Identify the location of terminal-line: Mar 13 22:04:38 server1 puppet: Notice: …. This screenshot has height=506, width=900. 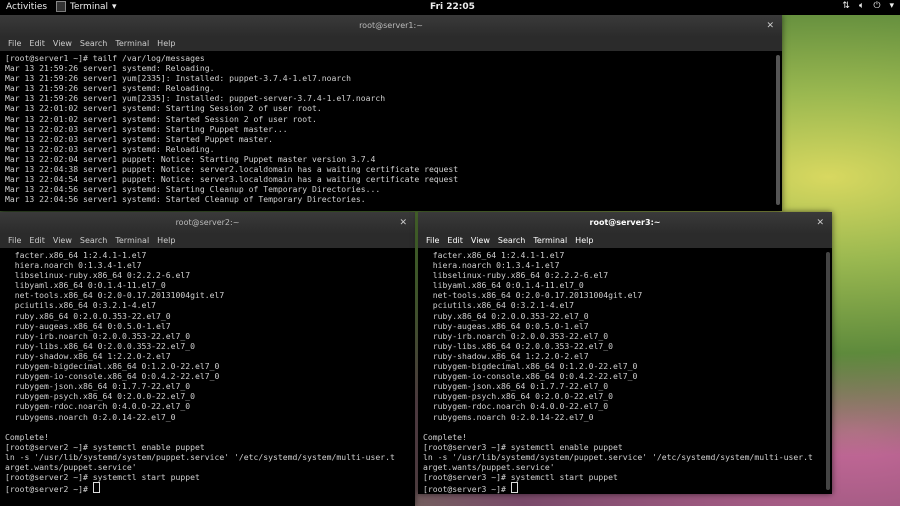
(232, 169).